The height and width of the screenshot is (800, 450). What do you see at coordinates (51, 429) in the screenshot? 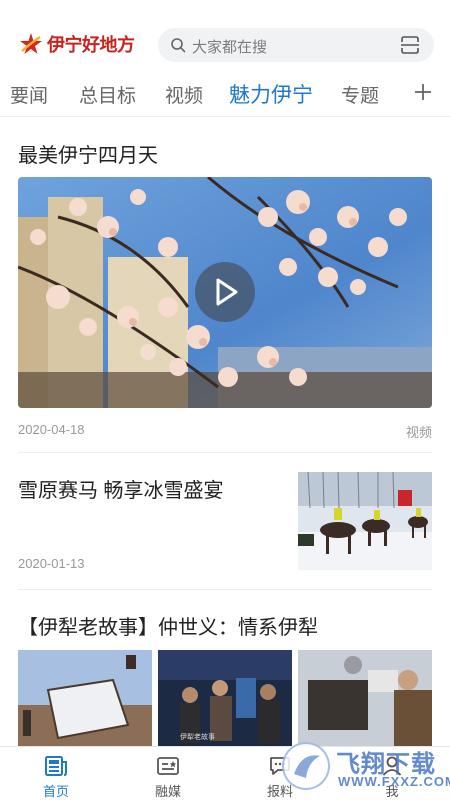
I see `article-date: 2020-04-18` at bounding box center [51, 429].